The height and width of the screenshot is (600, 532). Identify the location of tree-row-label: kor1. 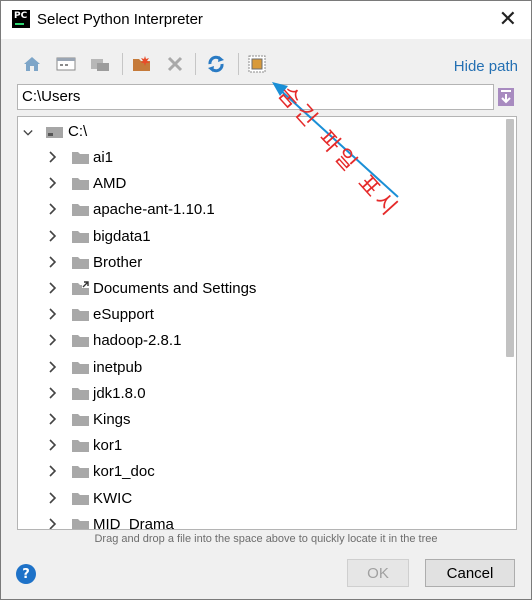
(108, 446).